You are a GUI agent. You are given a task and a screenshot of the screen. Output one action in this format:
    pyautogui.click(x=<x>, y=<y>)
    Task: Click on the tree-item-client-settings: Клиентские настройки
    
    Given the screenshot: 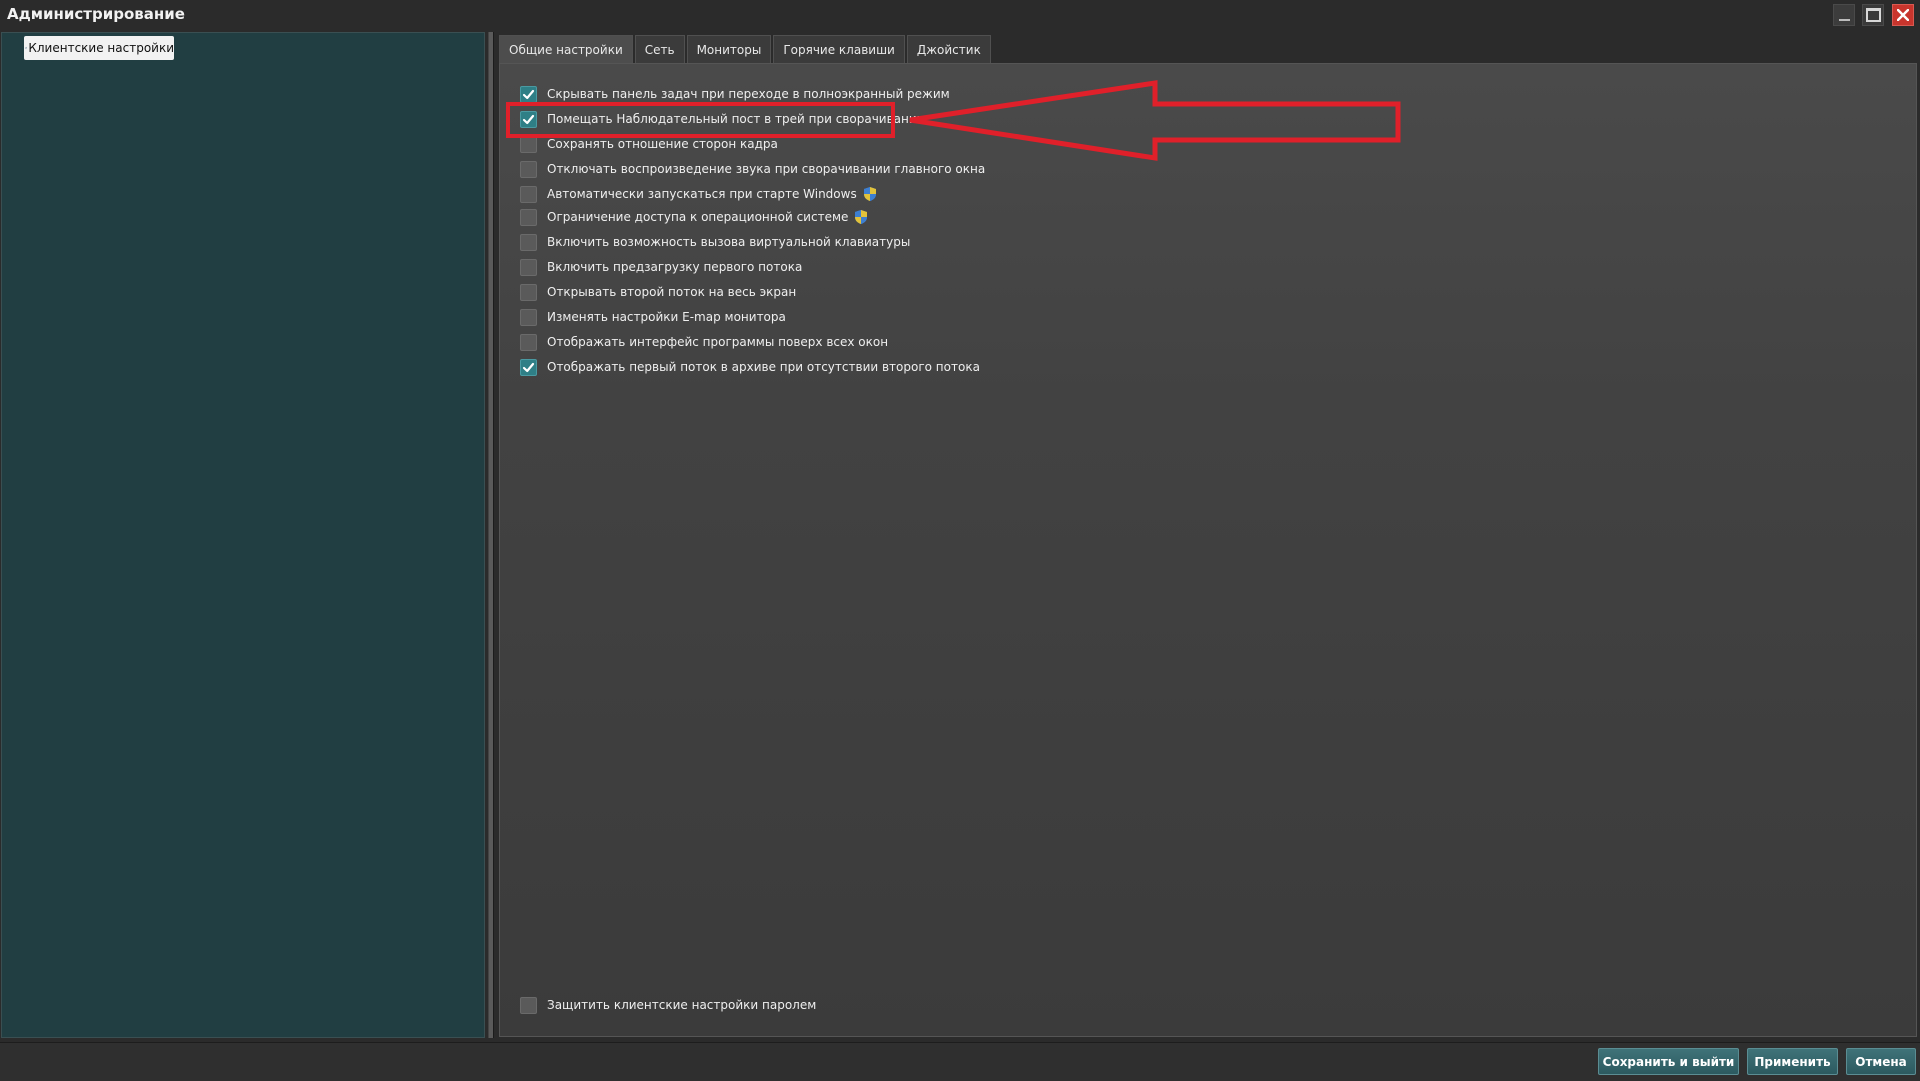 What is the action you would take?
    pyautogui.click(x=99, y=48)
    